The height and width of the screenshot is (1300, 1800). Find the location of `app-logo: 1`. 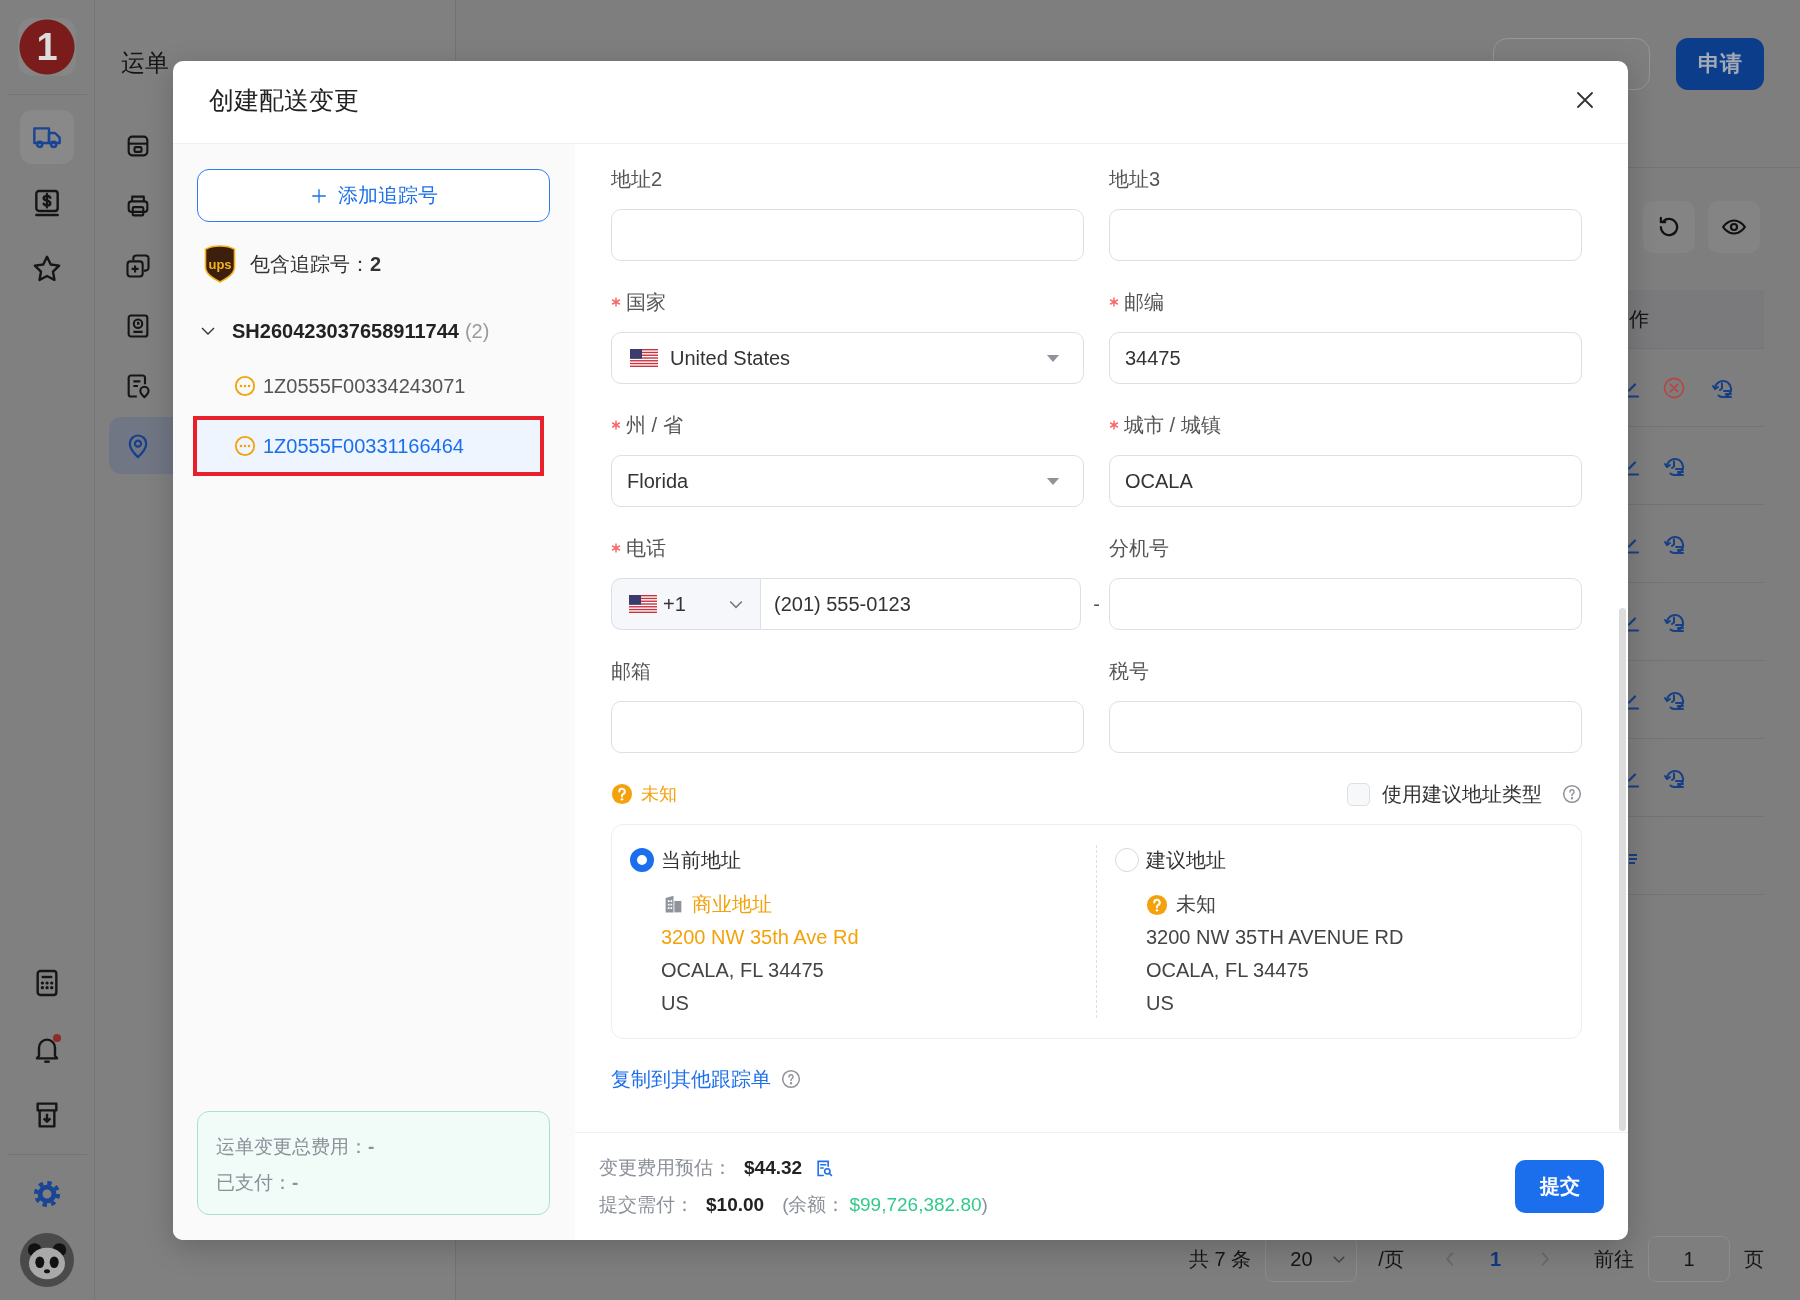

app-logo: 1 is located at coordinates (47, 47).